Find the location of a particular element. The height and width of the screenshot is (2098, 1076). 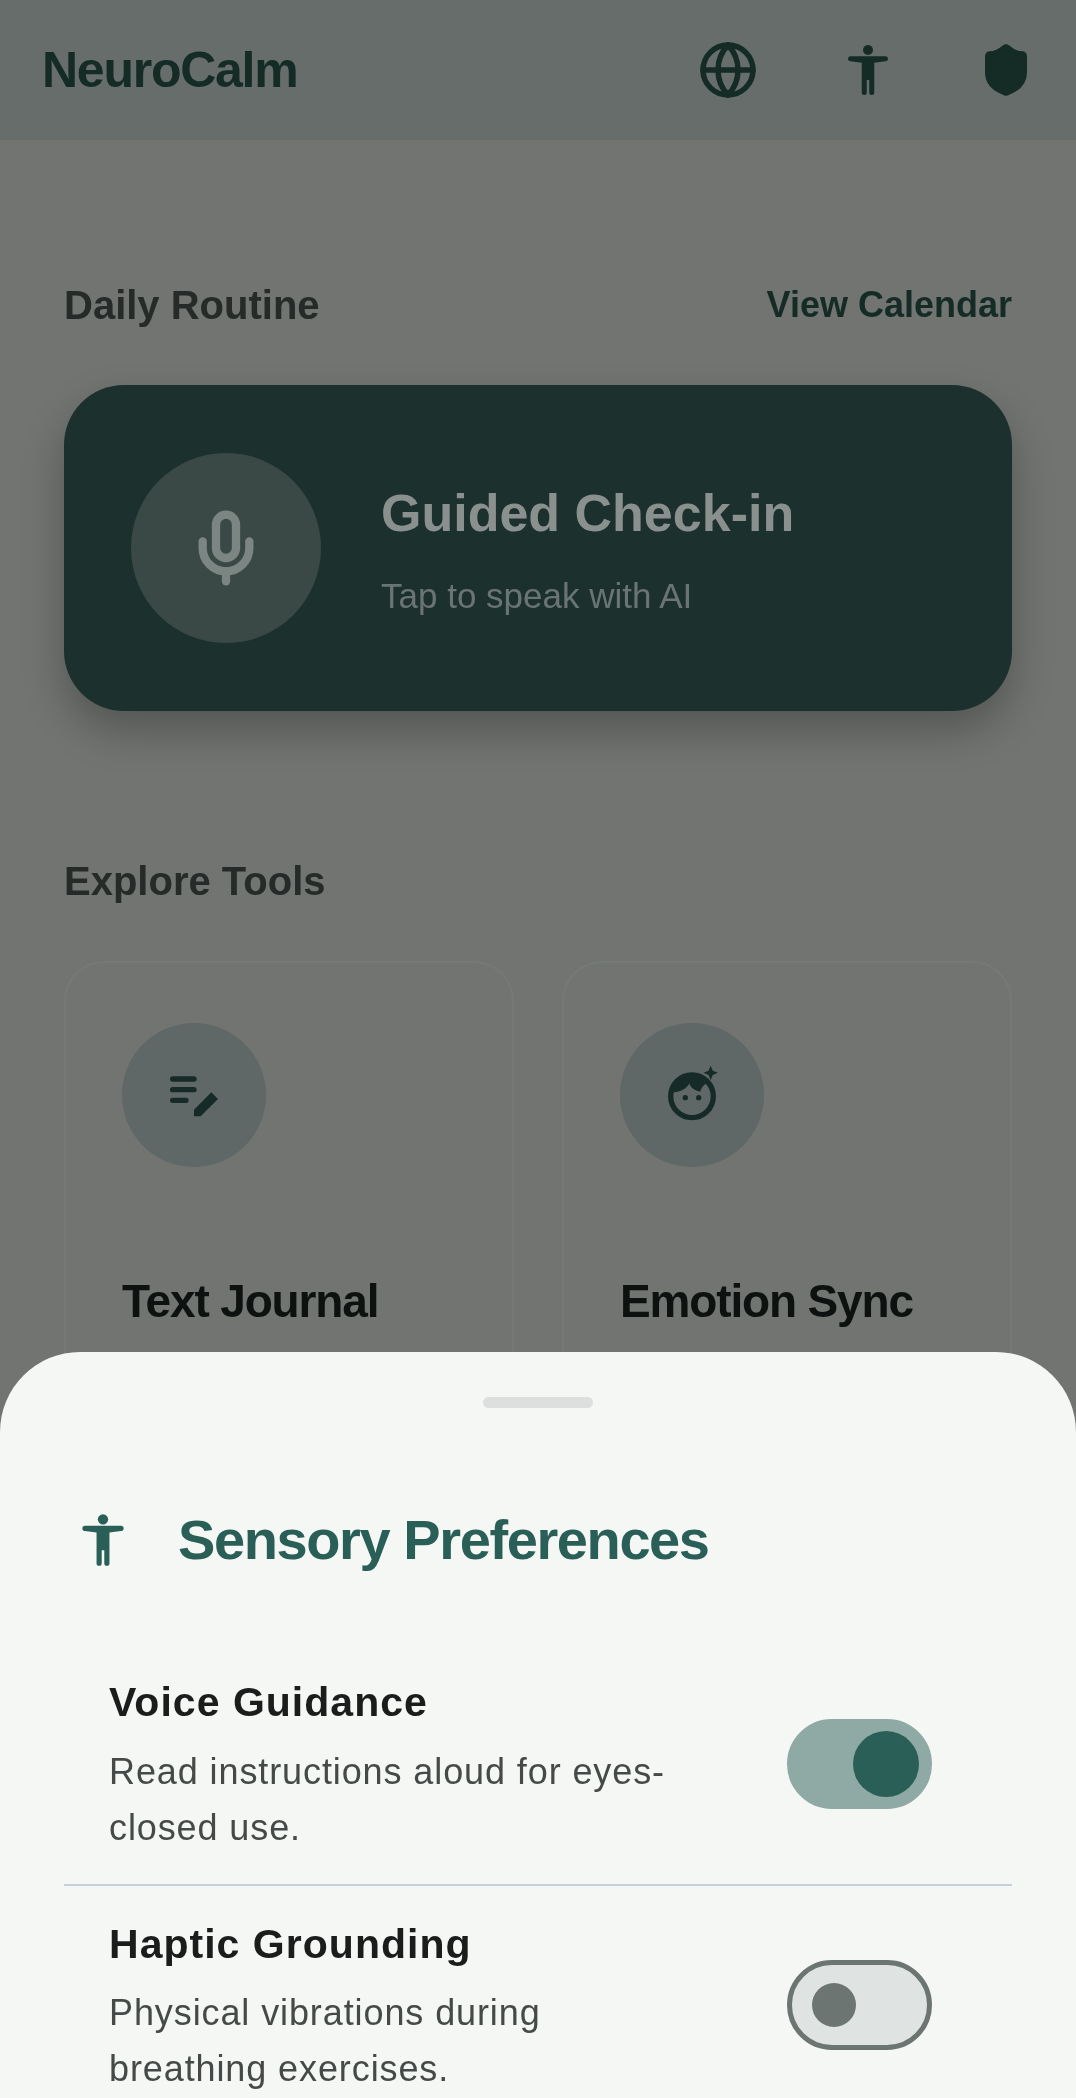

card-title: Guided Check-in is located at coordinates (588, 513).